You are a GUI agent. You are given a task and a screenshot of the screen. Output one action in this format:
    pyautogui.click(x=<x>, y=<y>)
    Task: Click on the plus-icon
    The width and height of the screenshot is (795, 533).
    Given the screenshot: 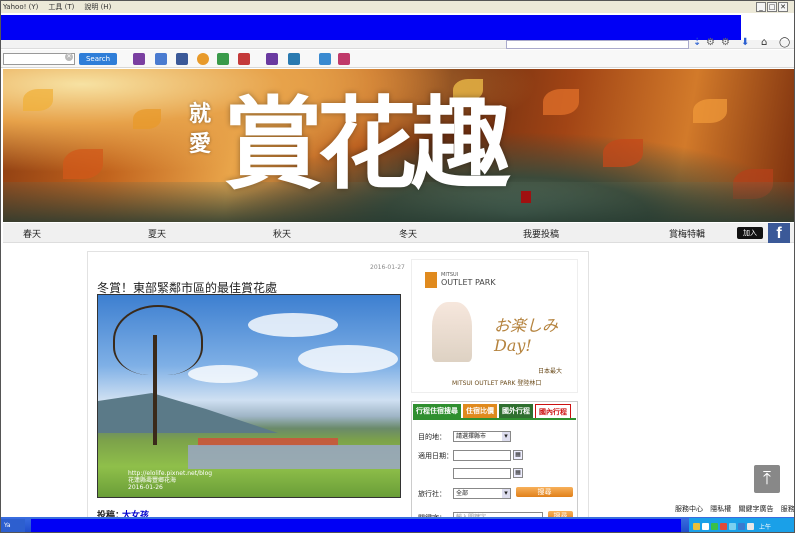 What is the action you would take?
    pyautogui.click(x=344, y=59)
    